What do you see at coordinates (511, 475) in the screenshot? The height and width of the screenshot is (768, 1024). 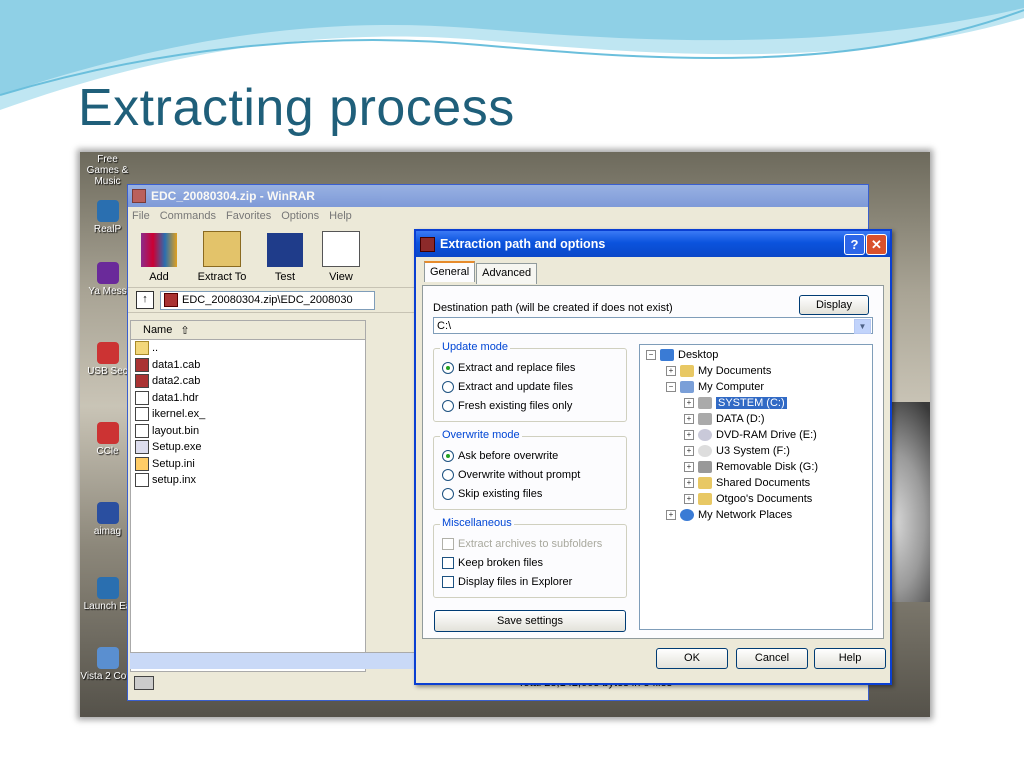 I see `radio-overwrite-without: Overwrite without prompt` at bounding box center [511, 475].